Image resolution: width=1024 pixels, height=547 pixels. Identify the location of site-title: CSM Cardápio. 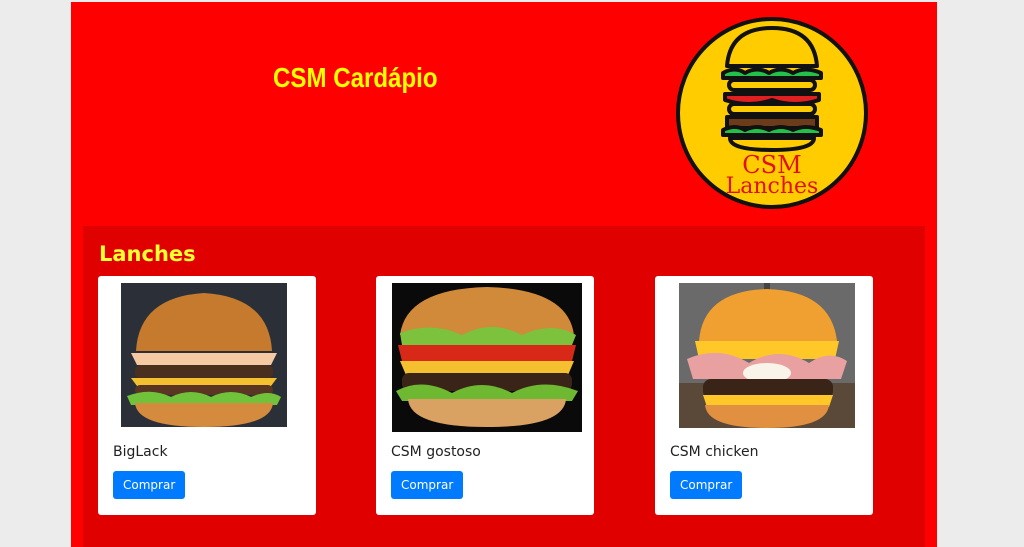
(355, 77).